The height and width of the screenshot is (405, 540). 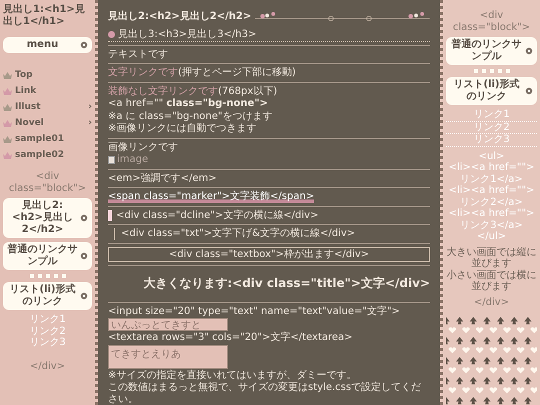 What do you see at coordinates (163, 178) in the screenshot?
I see `body-text: <em>強調です</em>` at bounding box center [163, 178].